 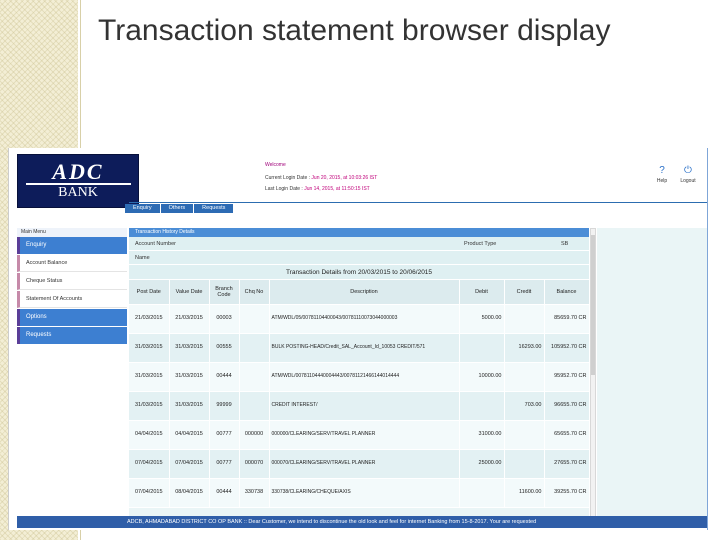 I want to click on col-chq-no: Chq No, so click(x=254, y=292).